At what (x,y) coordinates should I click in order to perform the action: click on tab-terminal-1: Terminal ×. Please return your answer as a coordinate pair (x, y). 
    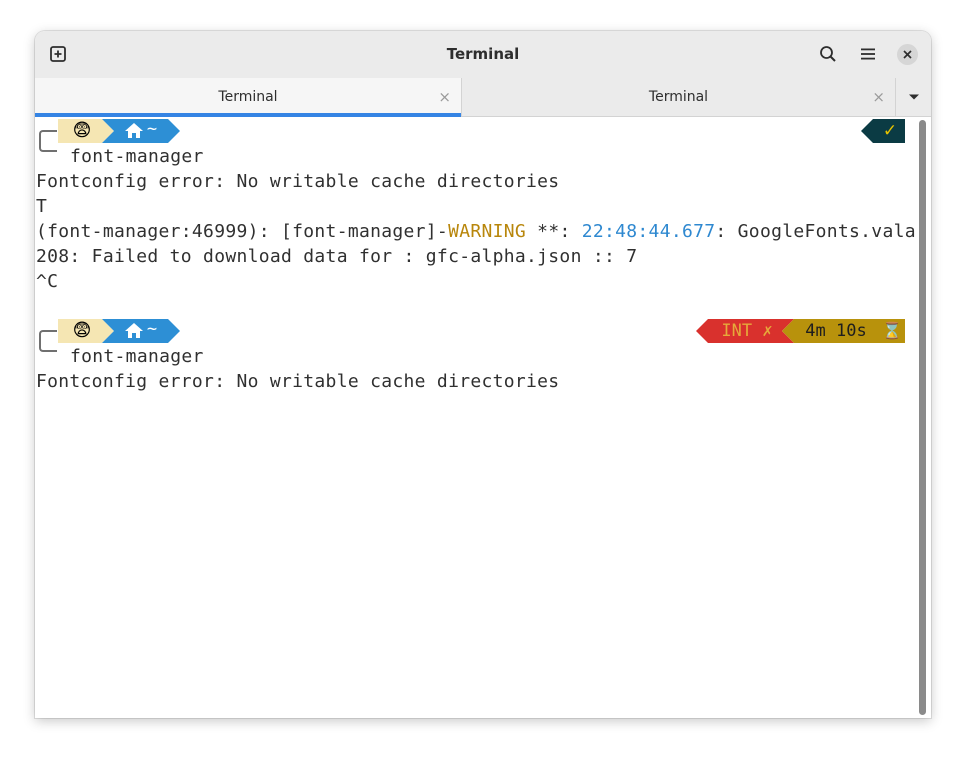
    Looking at the image, I should click on (248, 97).